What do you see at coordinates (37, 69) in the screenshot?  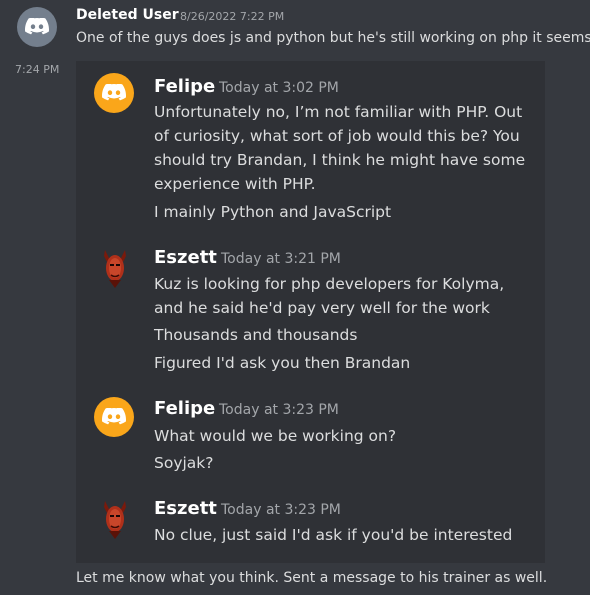 I see `side-timestamp: 7:24 PM` at bounding box center [37, 69].